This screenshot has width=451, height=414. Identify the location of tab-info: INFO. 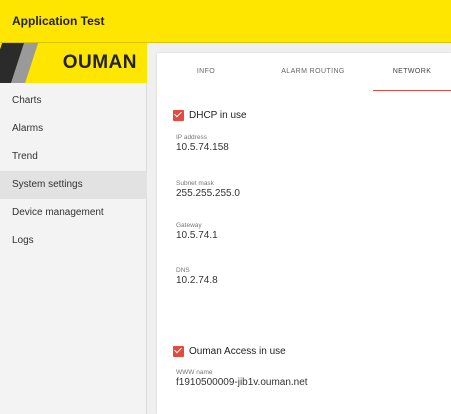
(206, 72).